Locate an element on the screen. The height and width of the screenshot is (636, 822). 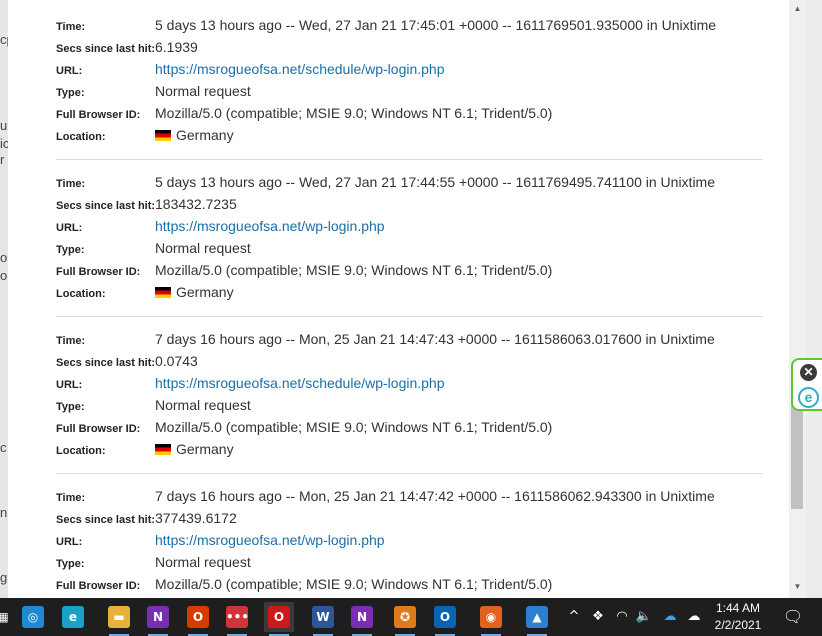
firefox-app-icon: ◉ is located at coordinates (491, 619).